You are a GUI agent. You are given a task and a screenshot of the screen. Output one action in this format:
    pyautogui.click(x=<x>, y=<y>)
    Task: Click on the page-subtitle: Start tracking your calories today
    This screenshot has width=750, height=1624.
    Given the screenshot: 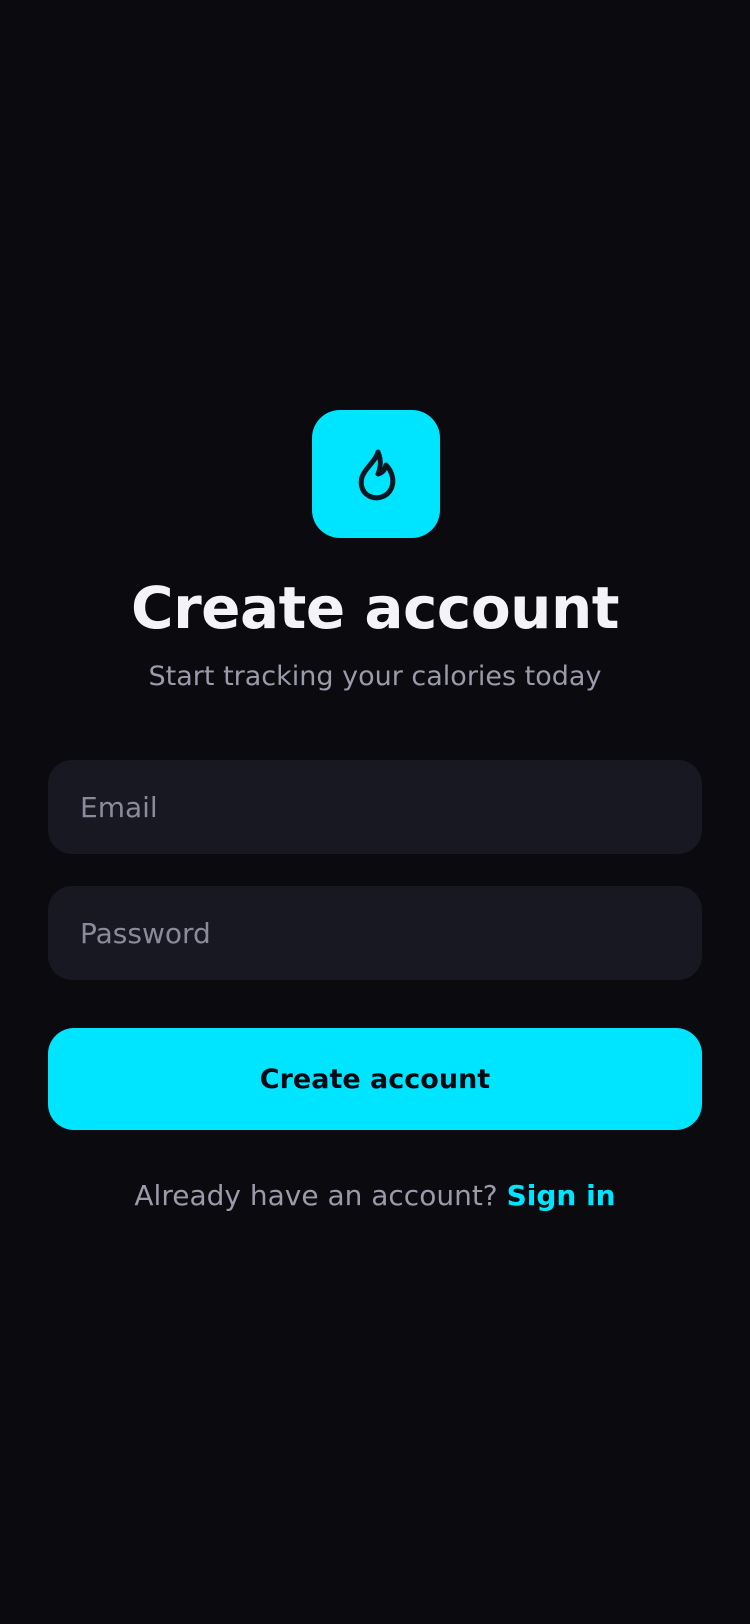 What is the action you would take?
    pyautogui.click(x=375, y=676)
    